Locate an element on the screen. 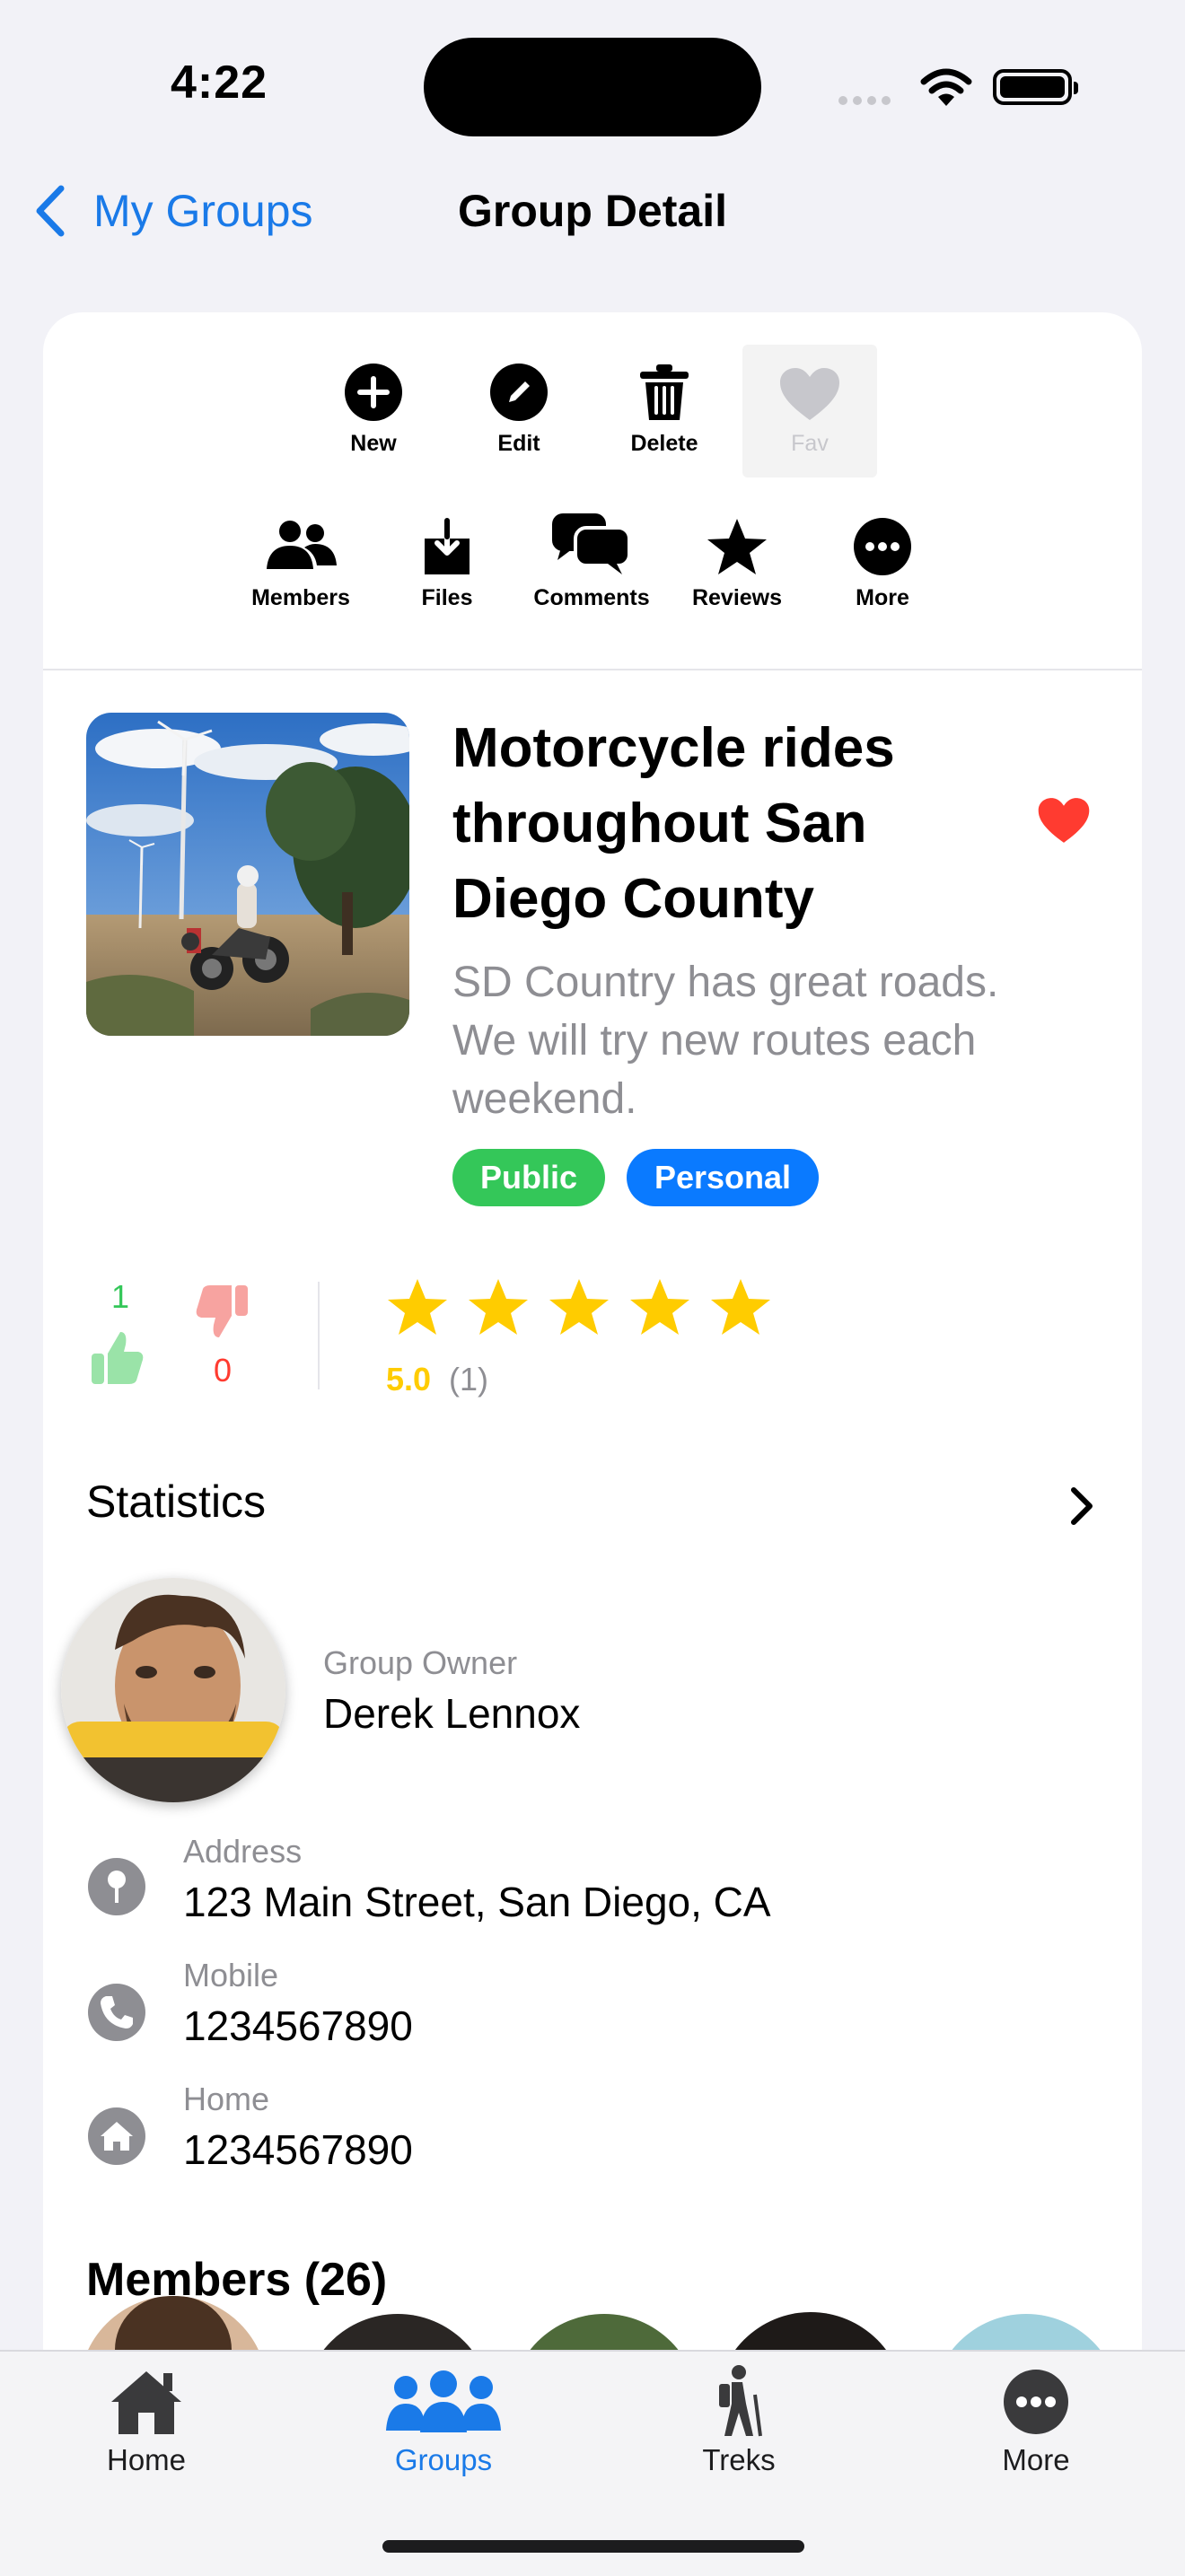 The height and width of the screenshot is (2576, 1185). house-tab-icon is located at coordinates (146, 2402).